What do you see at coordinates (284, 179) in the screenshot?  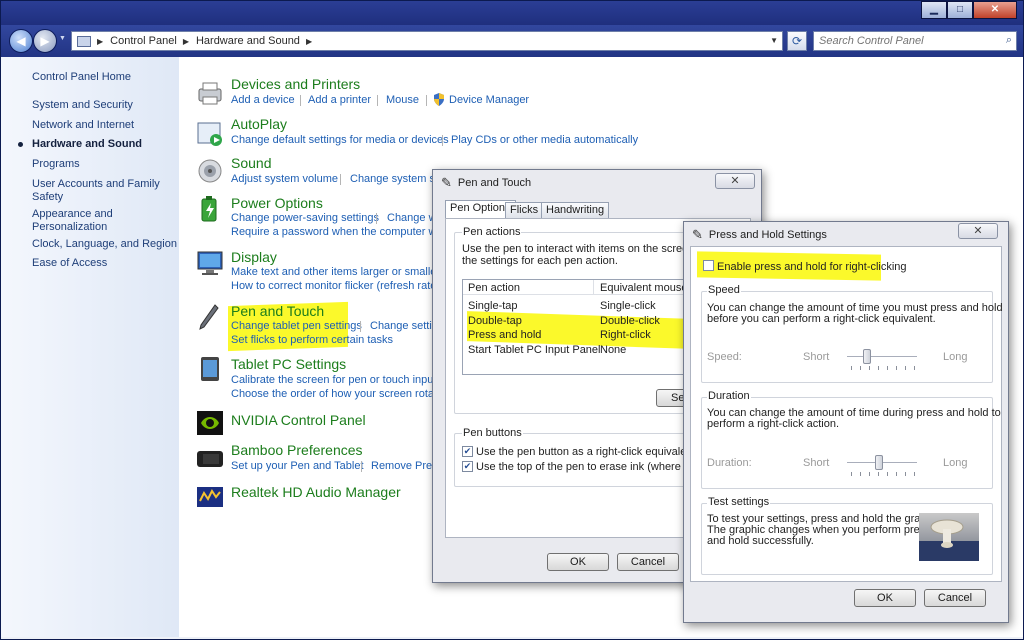 I see `adjust-volume-link: Adjust system volume` at bounding box center [284, 179].